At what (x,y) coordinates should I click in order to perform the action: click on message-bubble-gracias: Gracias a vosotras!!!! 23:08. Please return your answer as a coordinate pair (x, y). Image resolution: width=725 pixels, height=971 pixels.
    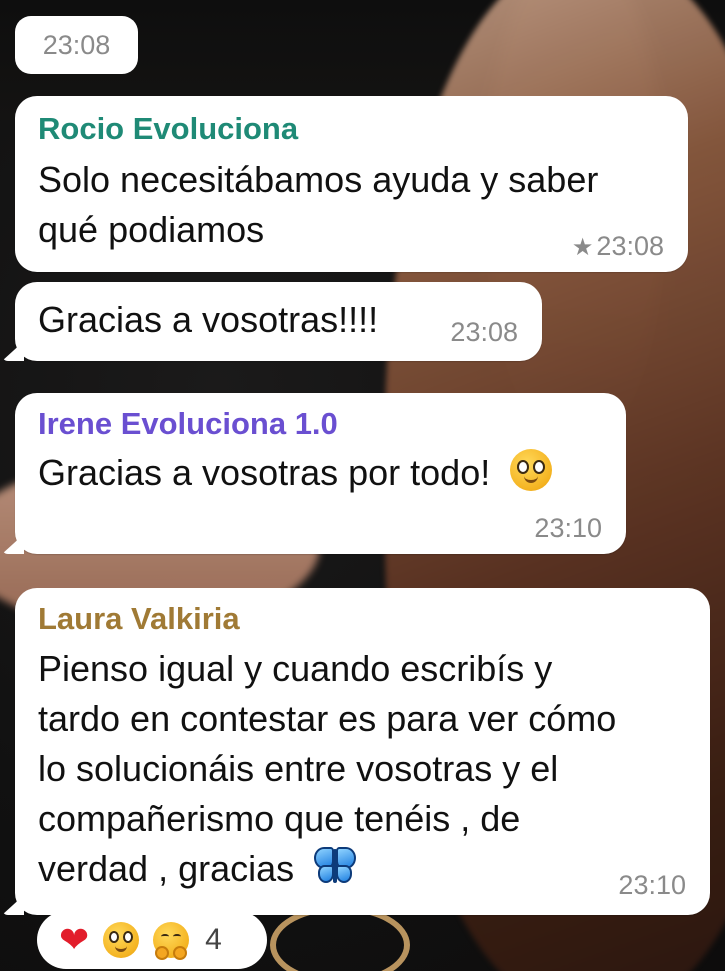
    Looking at the image, I should click on (278, 321).